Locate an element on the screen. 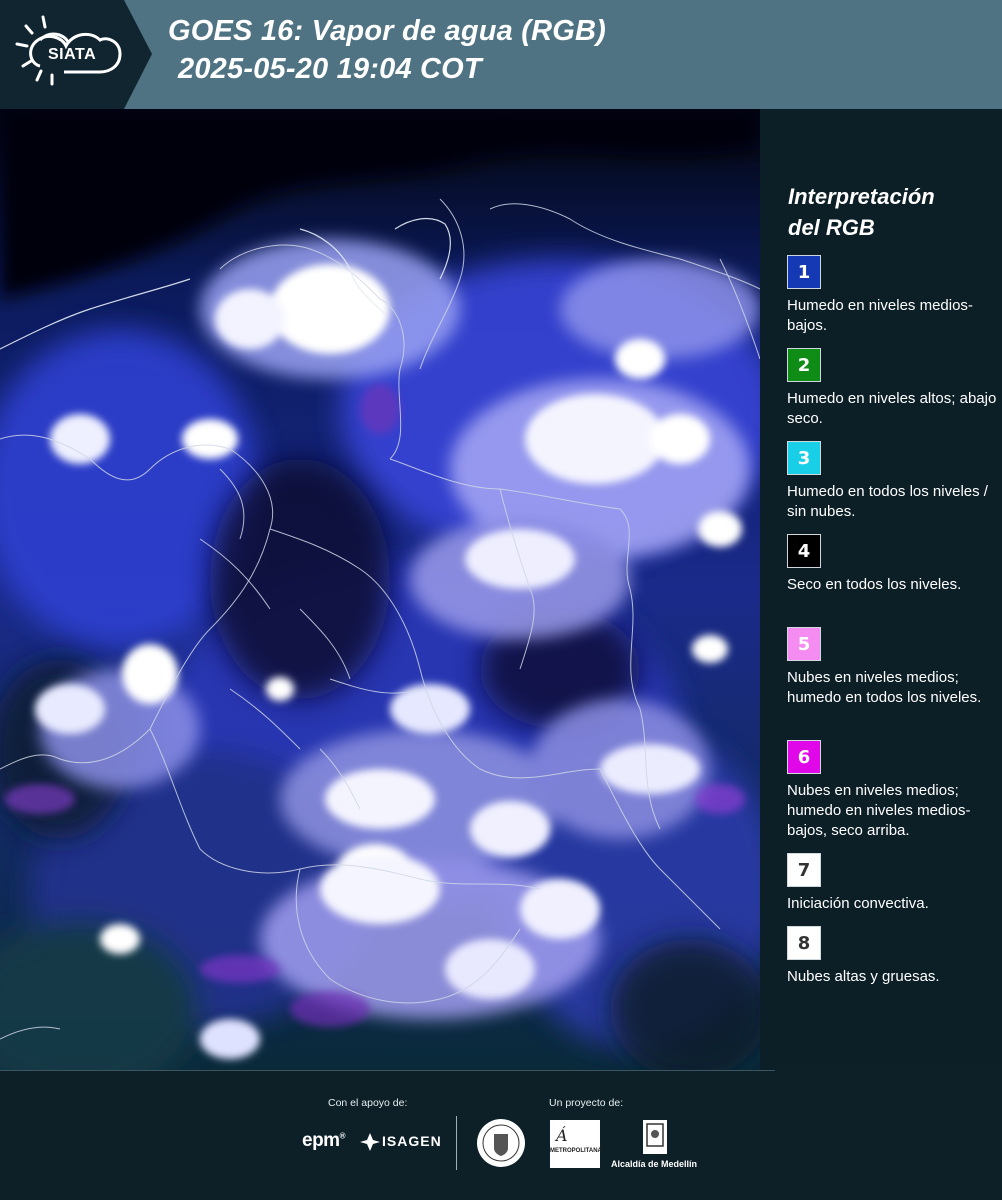 The height and width of the screenshot is (1200, 1002). area-metropolitana-text: METROPOLITANA is located at coordinates (576, 1151).